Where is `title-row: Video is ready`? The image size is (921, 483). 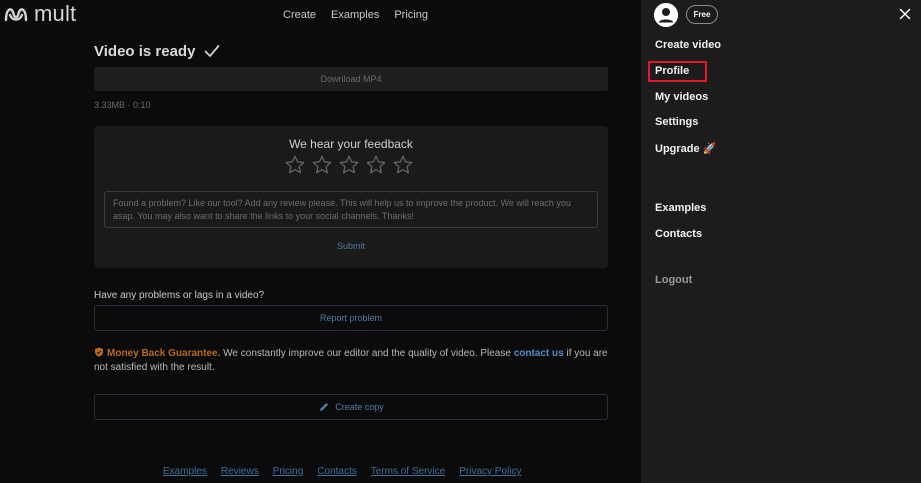
title-row: Video is ready is located at coordinates (157, 51).